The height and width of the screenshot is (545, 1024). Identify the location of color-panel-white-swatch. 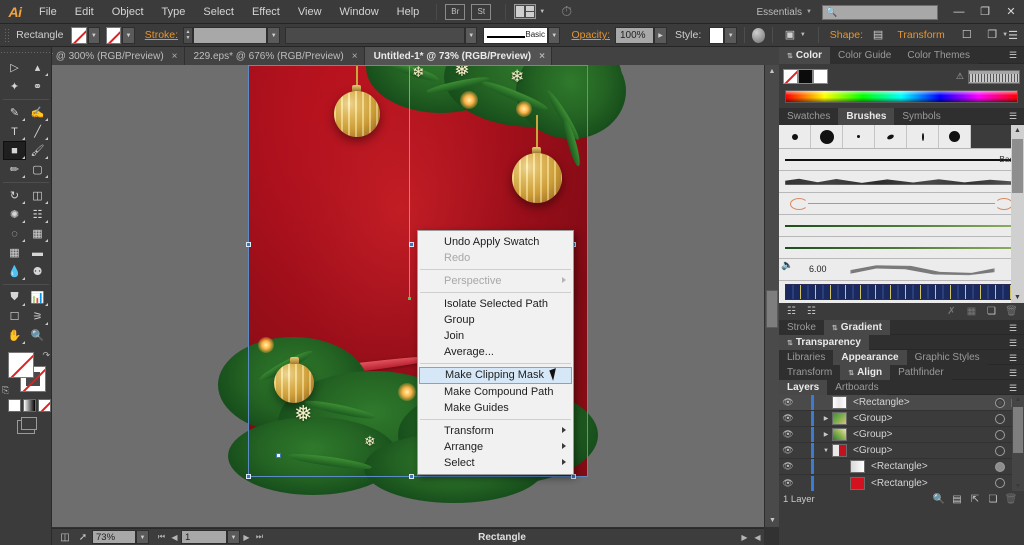
(820, 76).